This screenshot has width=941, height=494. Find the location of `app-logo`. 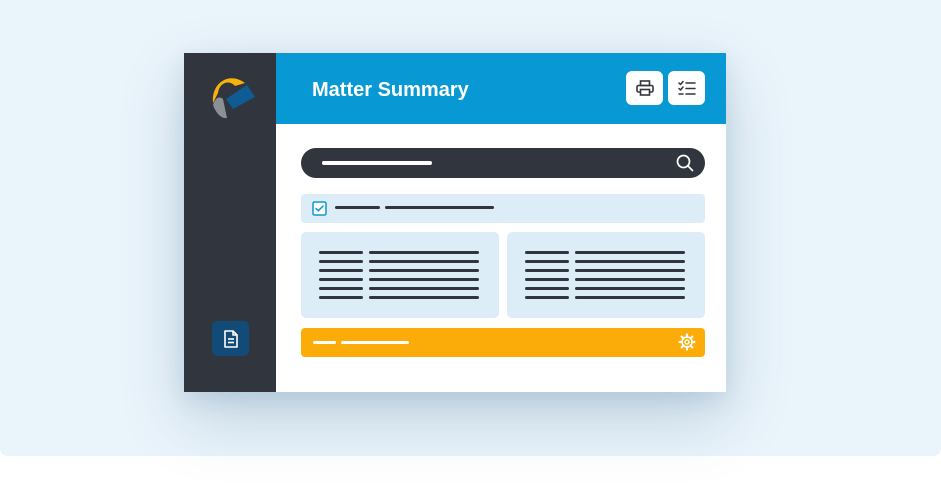

app-logo is located at coordinates (233, 98).